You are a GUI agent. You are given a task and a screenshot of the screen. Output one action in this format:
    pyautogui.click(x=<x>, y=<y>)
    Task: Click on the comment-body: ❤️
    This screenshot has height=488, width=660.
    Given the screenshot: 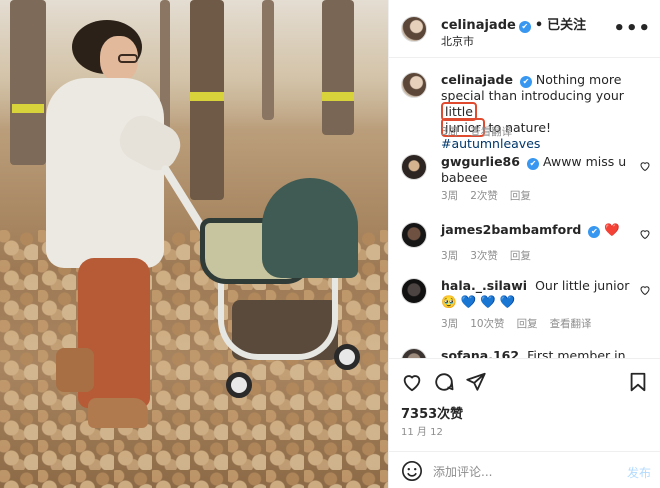 What is the action you would take?
    pyautogui.click(x=612, y=229)
    